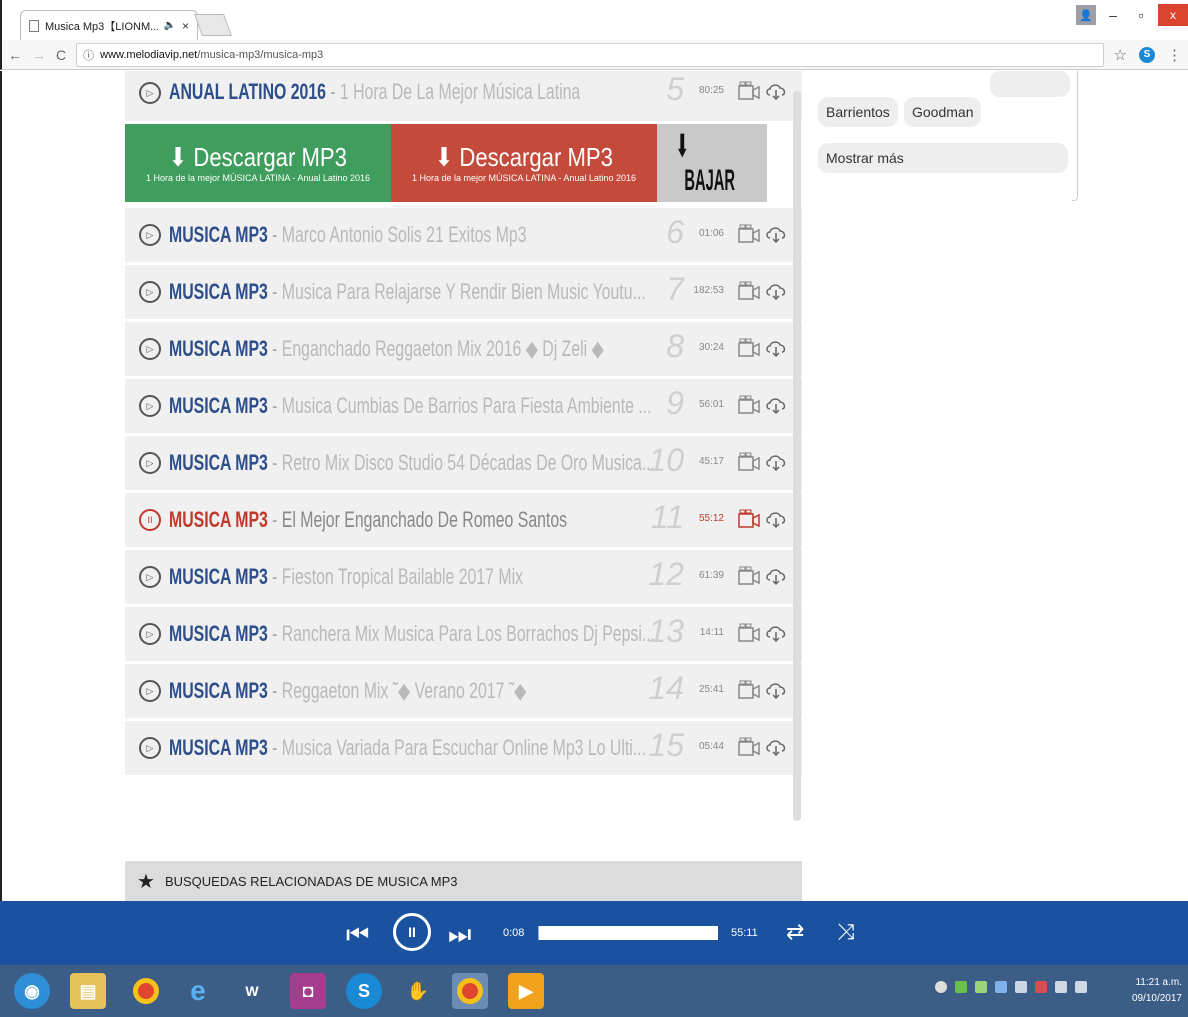 This screenshot has width=1188, height=1017. I want to click on chrome-active-icon, so click(470, 991).